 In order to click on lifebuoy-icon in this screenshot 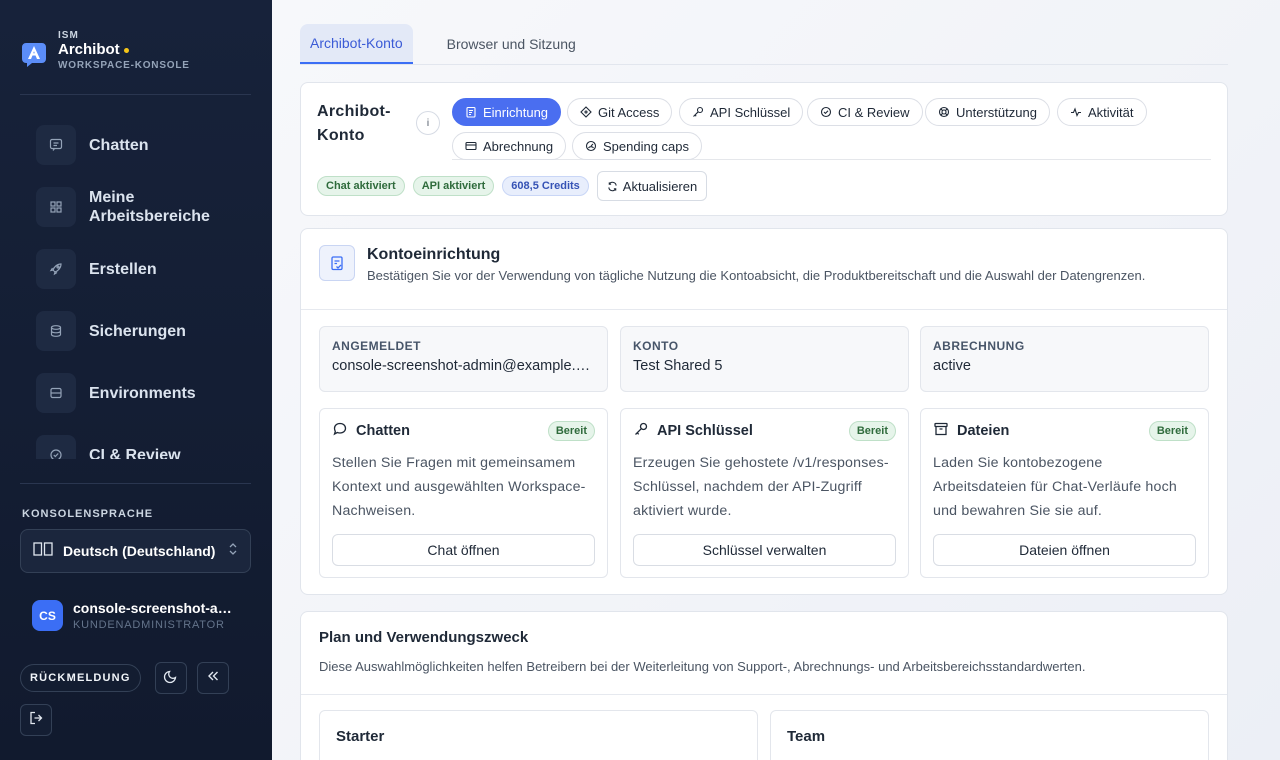, I will do `click(944, 112)`.